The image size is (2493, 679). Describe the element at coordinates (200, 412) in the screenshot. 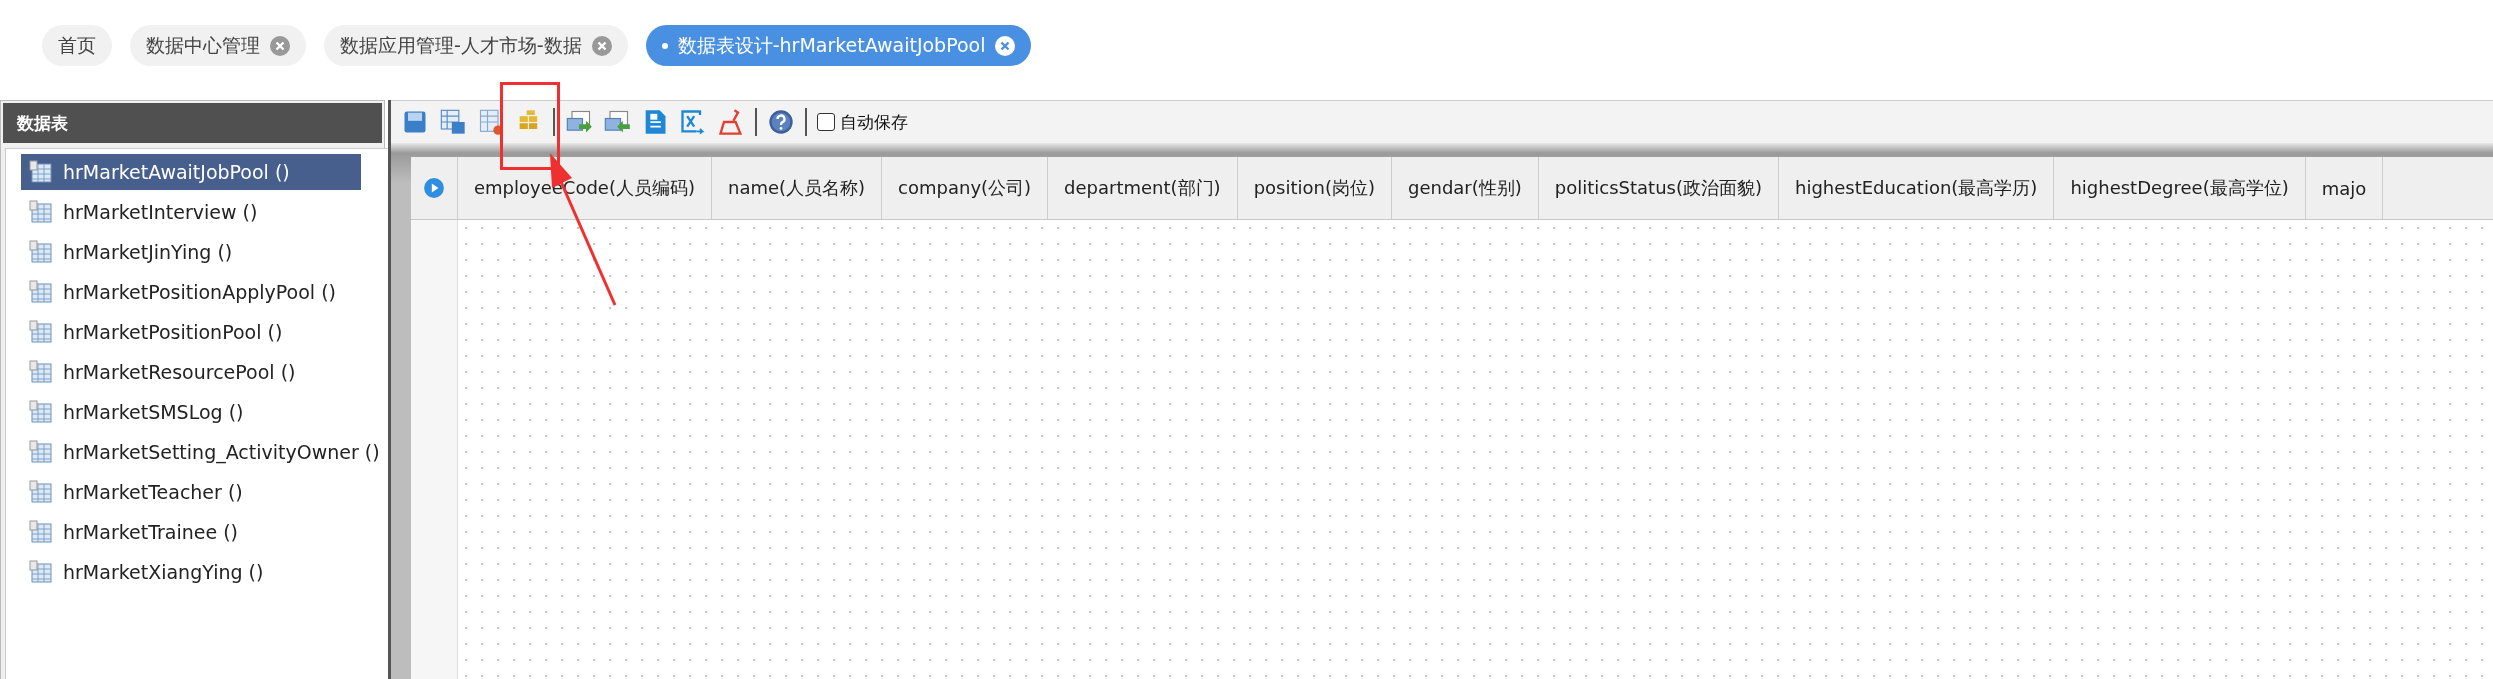

I see `table-list-item: hrMarketSMSLog ()` at that location.